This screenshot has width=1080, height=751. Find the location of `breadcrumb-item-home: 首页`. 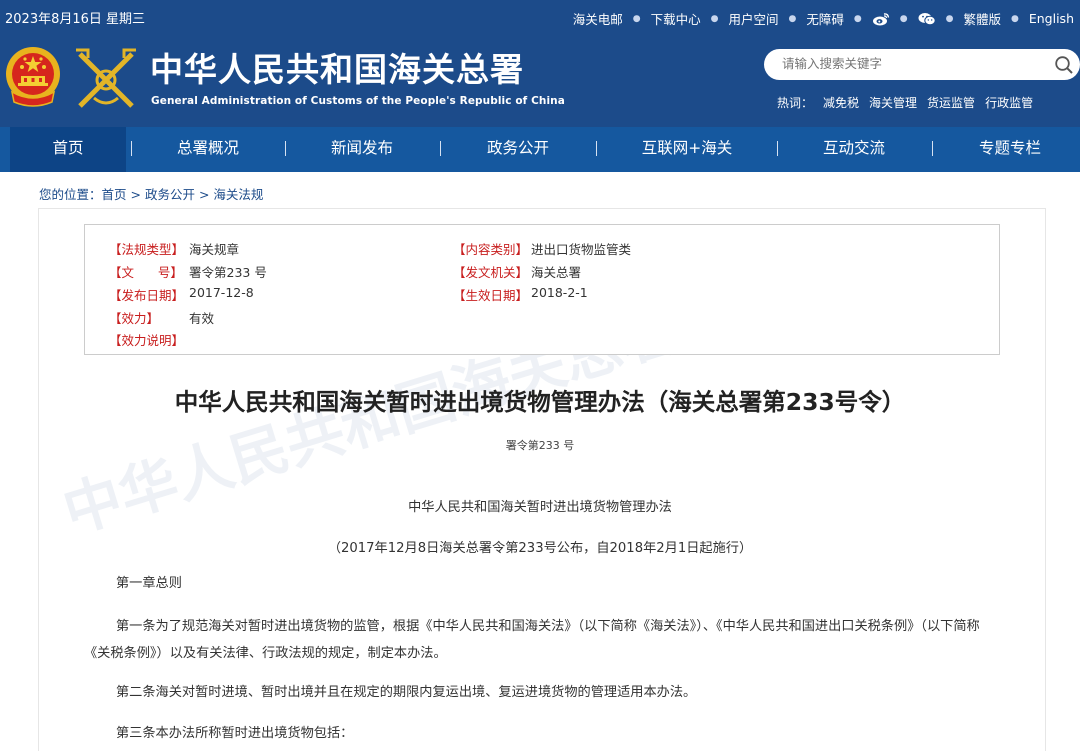

breadcrumb-item-home: 首页 is located at coordinates (114, 194).